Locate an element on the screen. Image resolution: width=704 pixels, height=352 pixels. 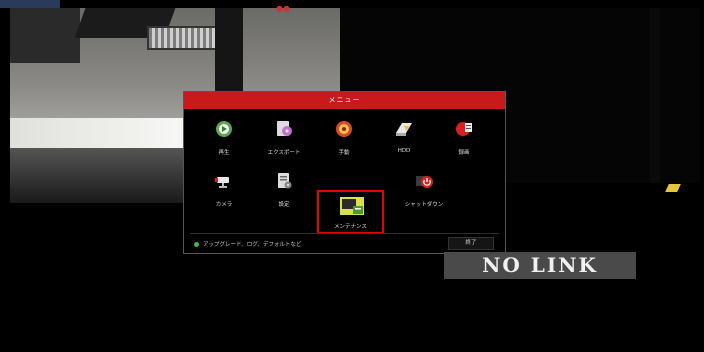
status-text: アップグレード、ログ、デフォルトなど is located at coordinates (252, 245).